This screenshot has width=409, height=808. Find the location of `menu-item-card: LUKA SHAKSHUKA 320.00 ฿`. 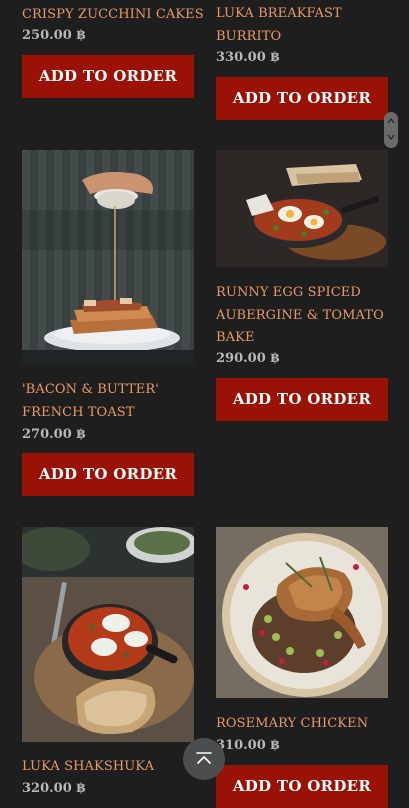

menu-item-card: LUKA SHAKSHUKA 320.00 ฿ is located at coordinates (108, 661).